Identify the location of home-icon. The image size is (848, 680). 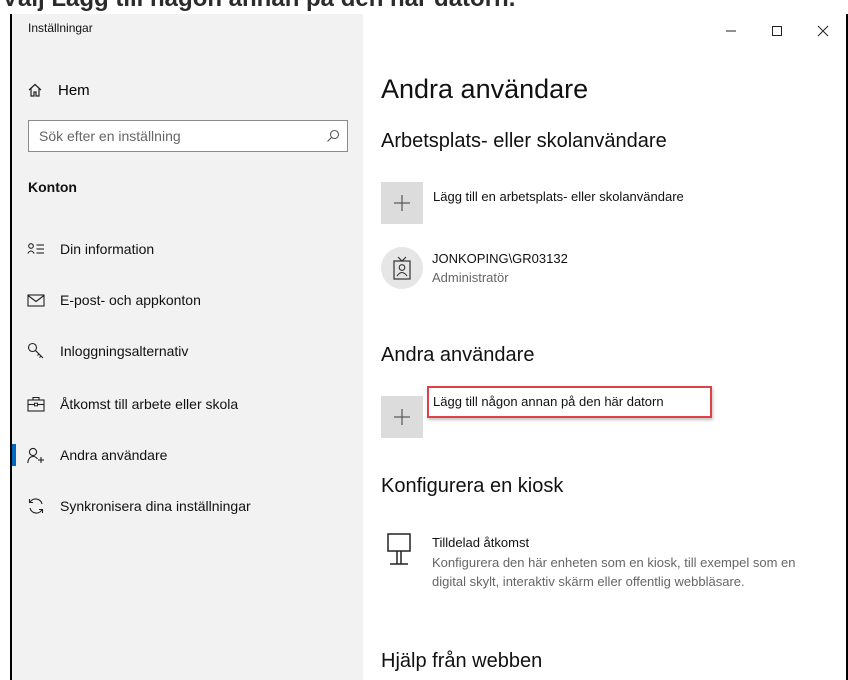
(35, 90).